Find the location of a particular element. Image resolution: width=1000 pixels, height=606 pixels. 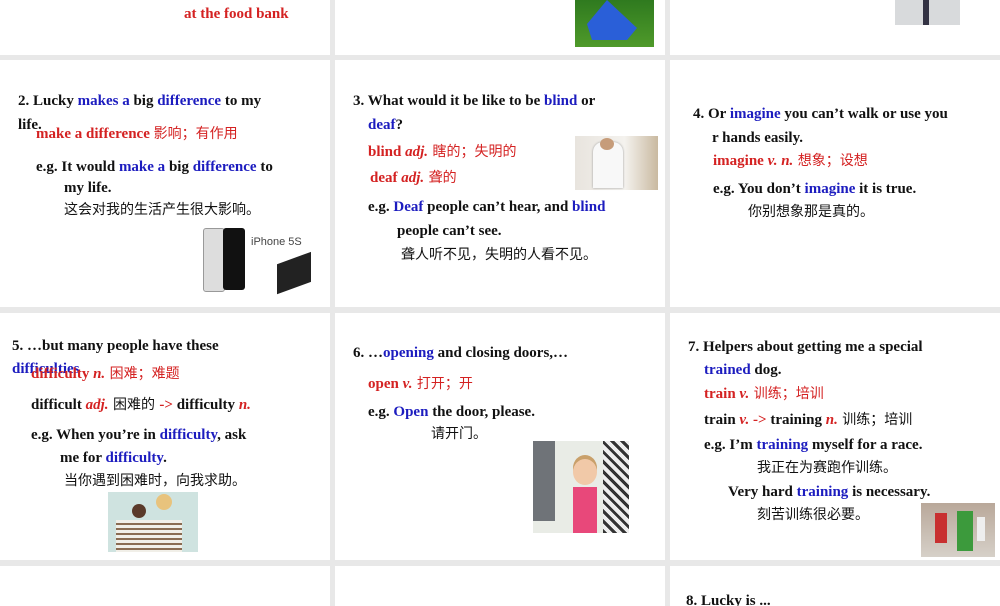

translation-text: 聋的 is located at coordinates (440, 178).